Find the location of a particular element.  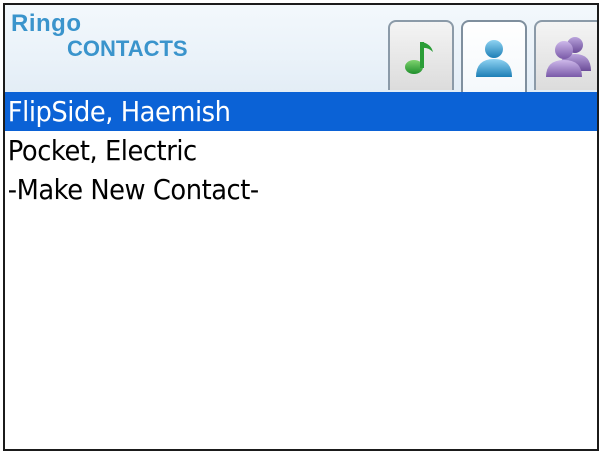

people-group-icon is located at coordinates (568, 57).